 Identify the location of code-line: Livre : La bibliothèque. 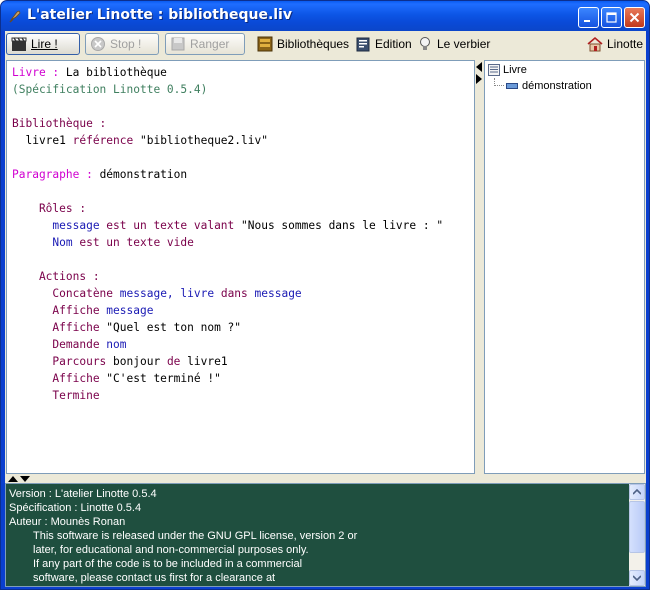
(243, 72).